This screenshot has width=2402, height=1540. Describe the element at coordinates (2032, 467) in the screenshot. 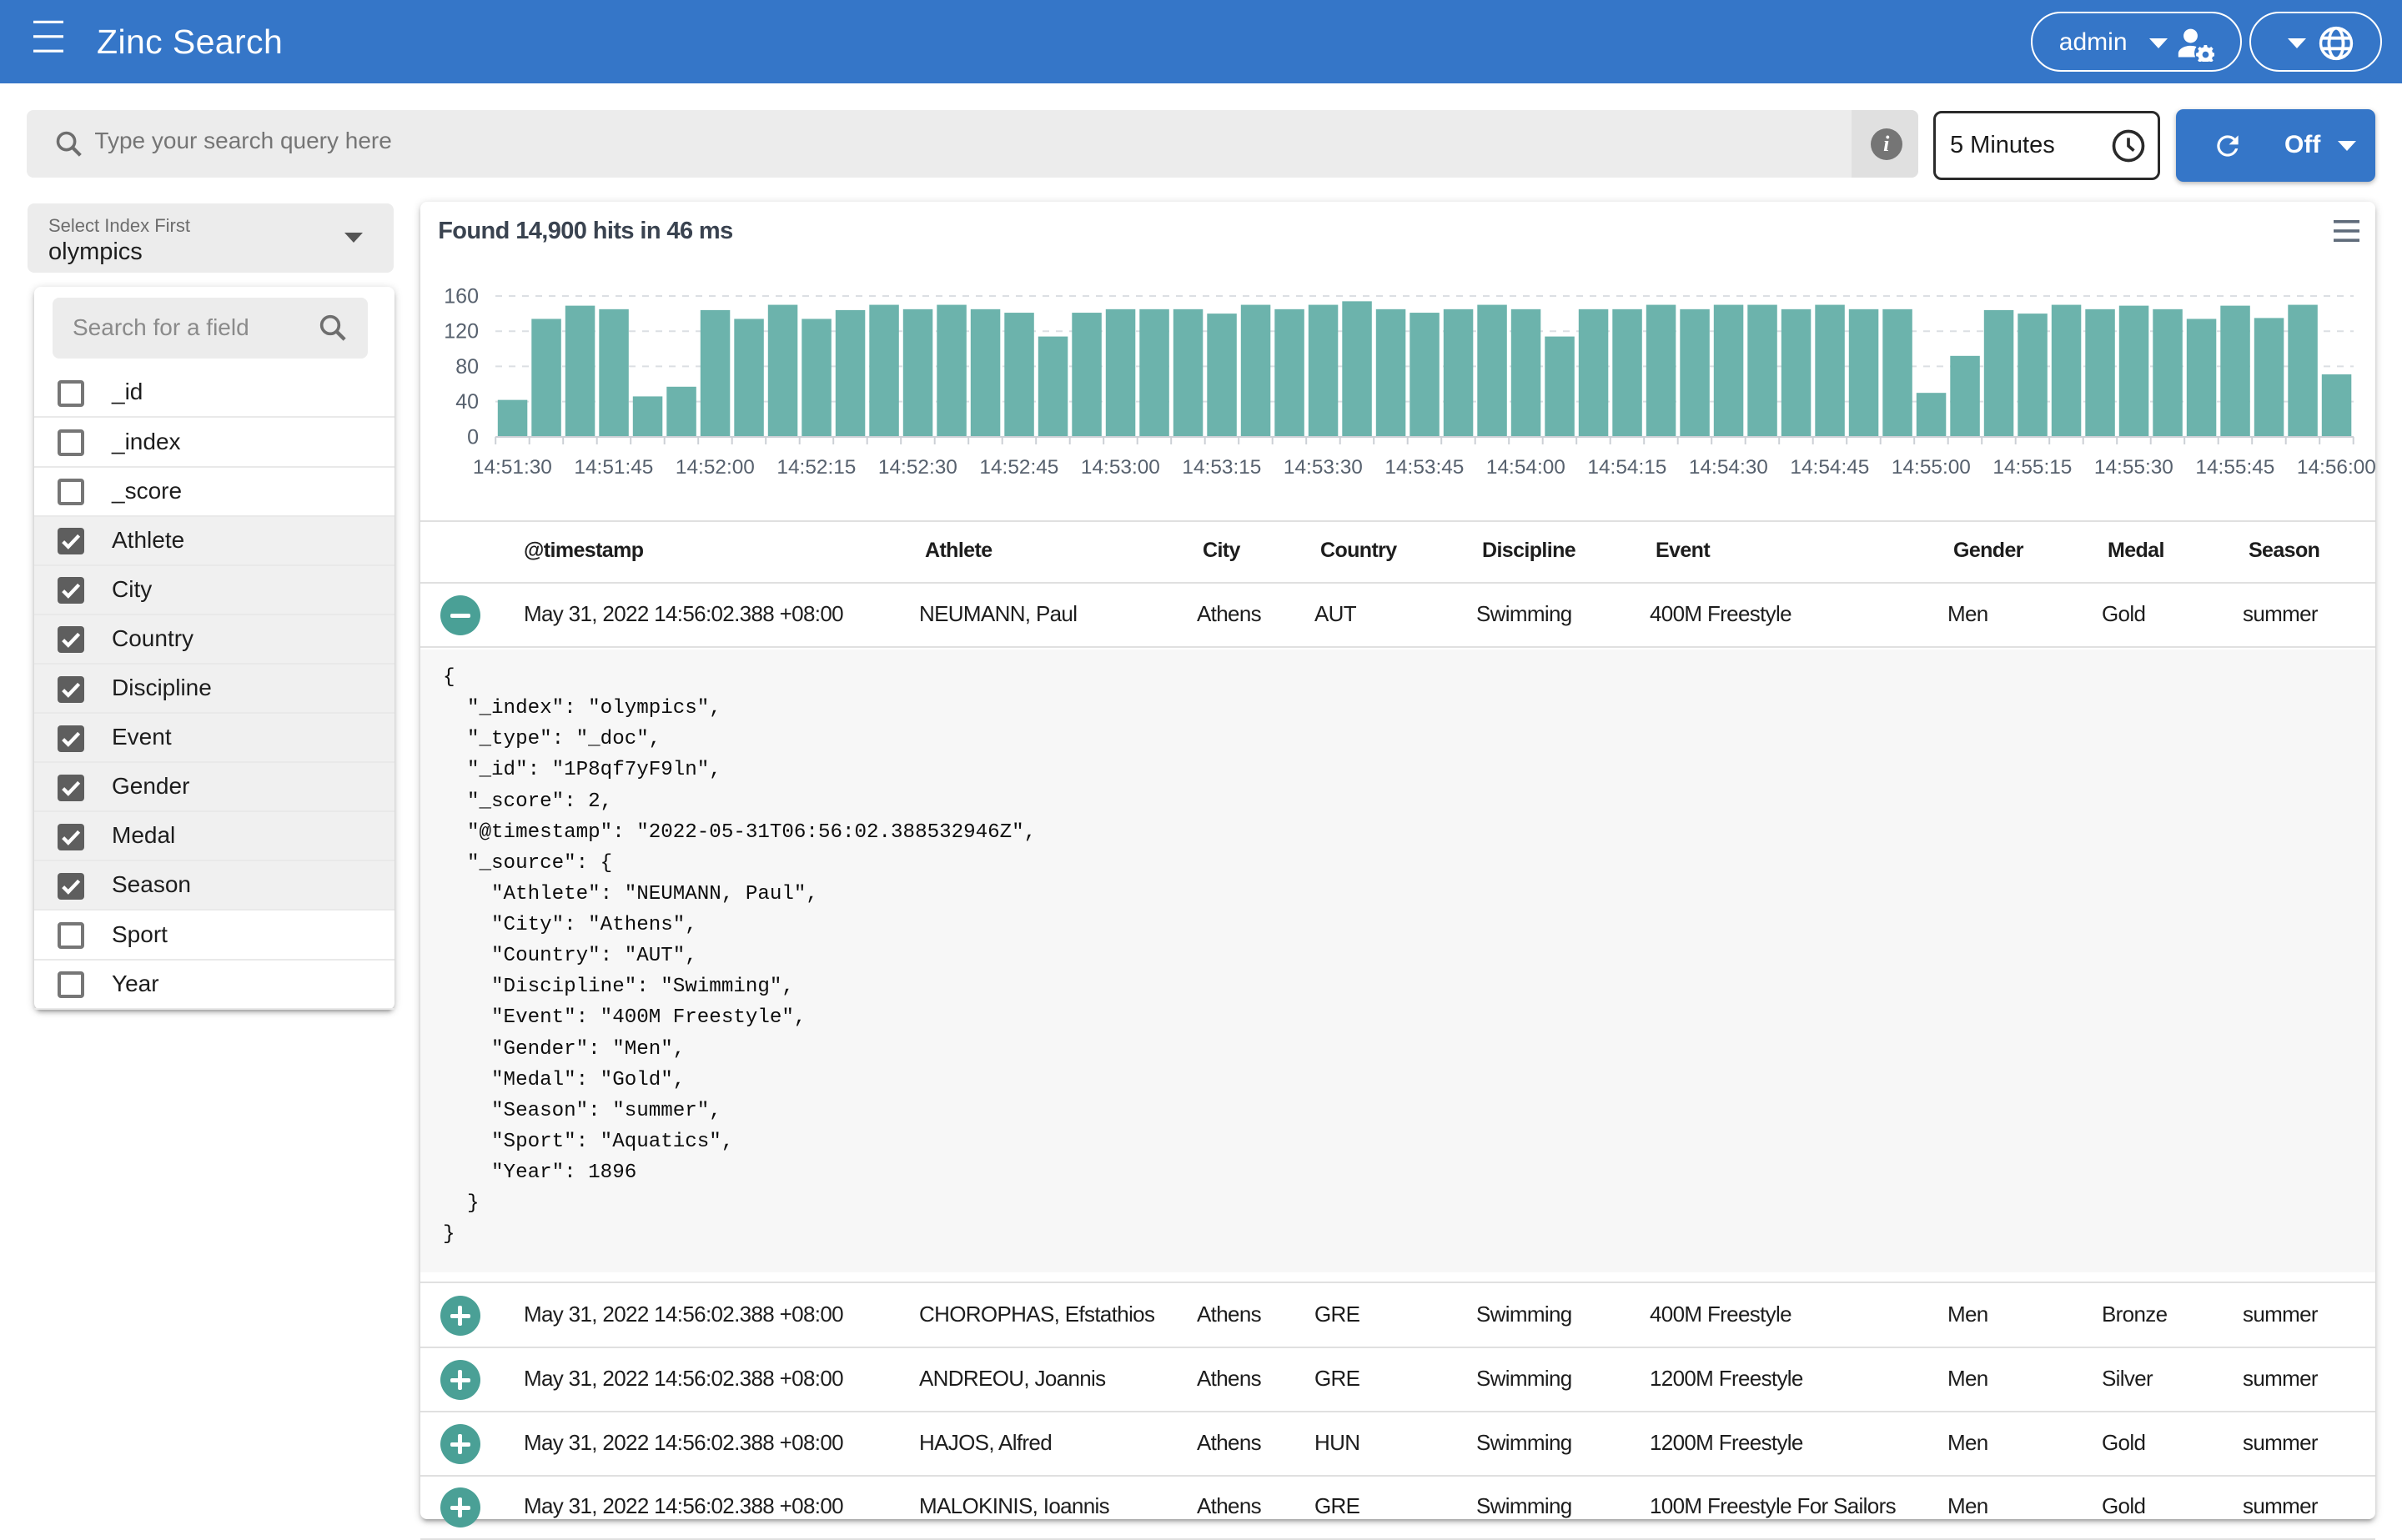

I see `svg-text: 14:55:15` at that location.